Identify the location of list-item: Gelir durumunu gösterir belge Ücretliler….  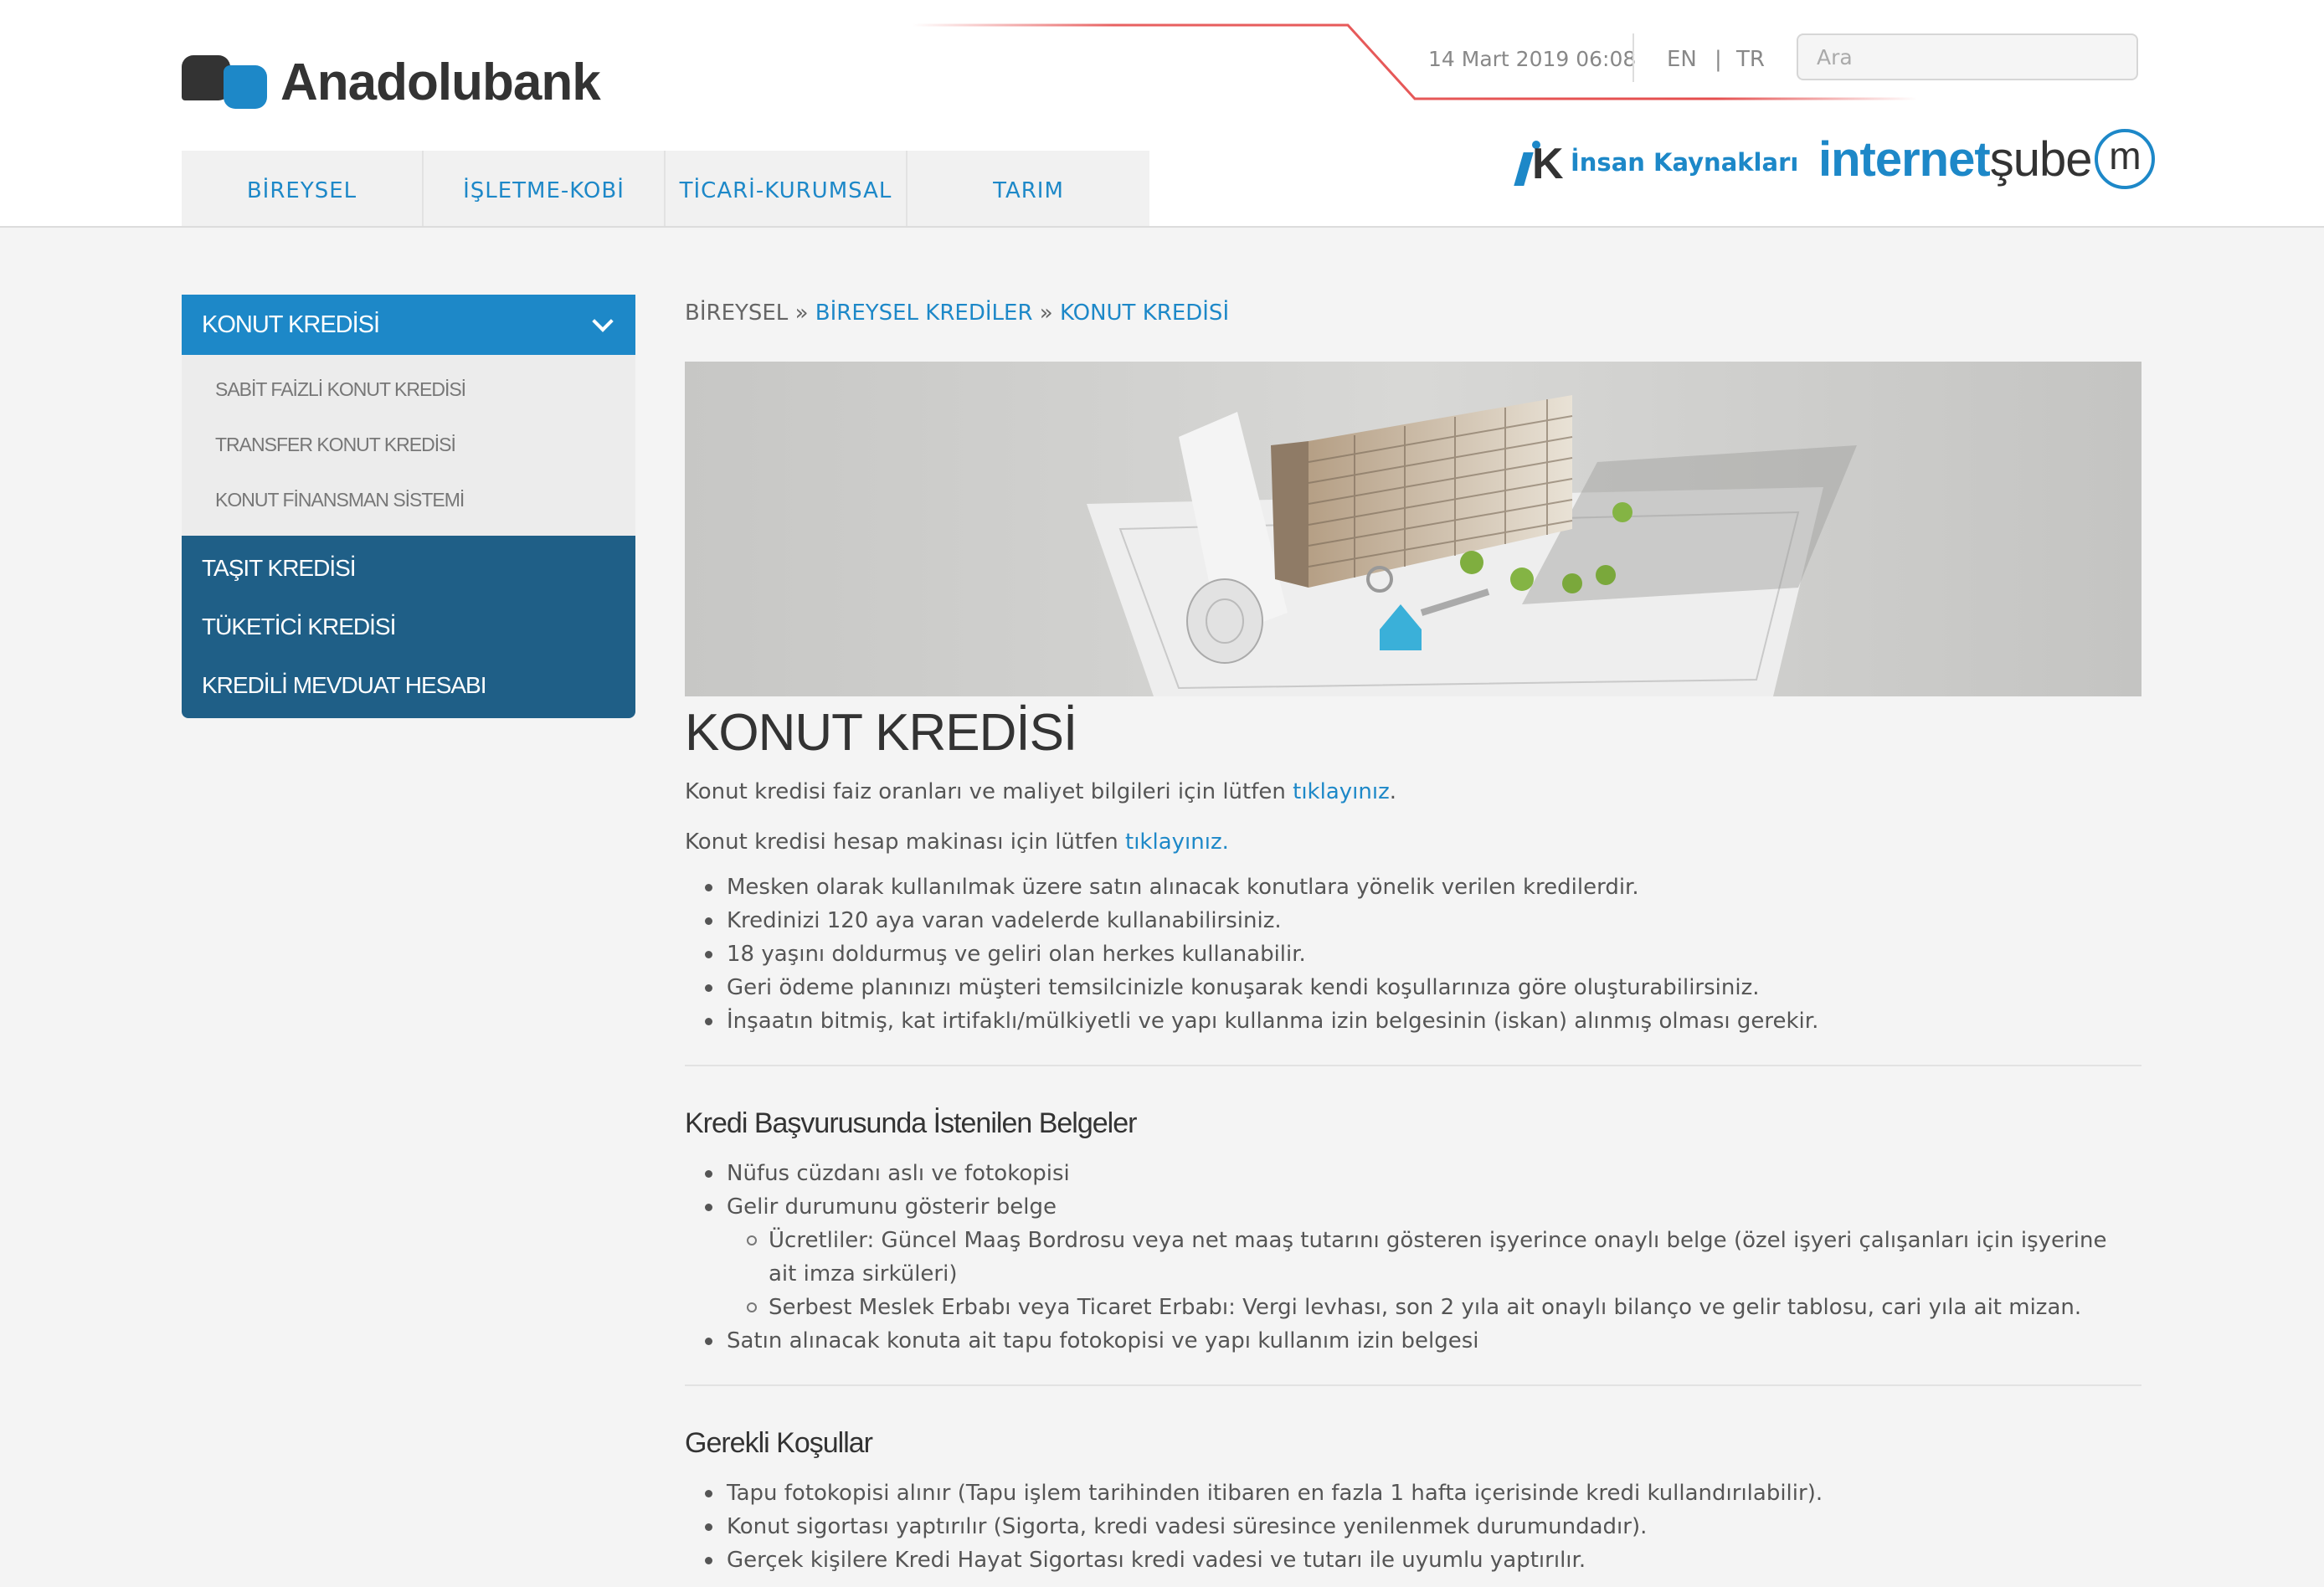
(1413, 1257).